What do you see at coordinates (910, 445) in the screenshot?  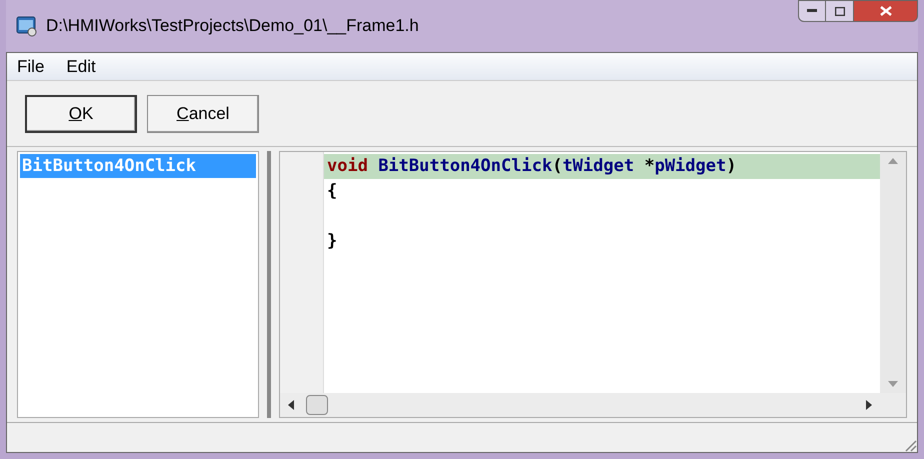 I see `resize-grip-icon` at bounding box center [910, 445].